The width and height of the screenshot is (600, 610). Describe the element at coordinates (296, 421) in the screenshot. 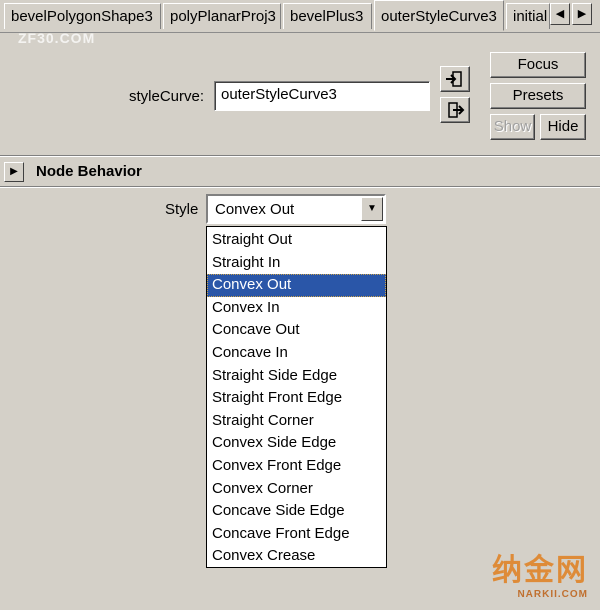

I see `dropdown-option: Straight Corner` at that location.